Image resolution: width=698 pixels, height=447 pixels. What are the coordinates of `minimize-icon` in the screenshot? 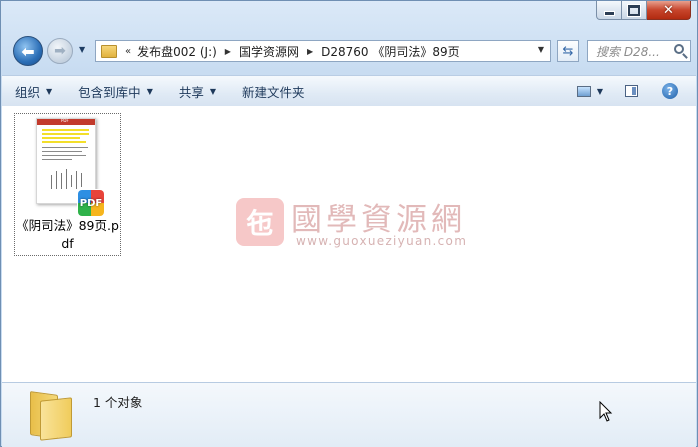 It's located at (609, 13).